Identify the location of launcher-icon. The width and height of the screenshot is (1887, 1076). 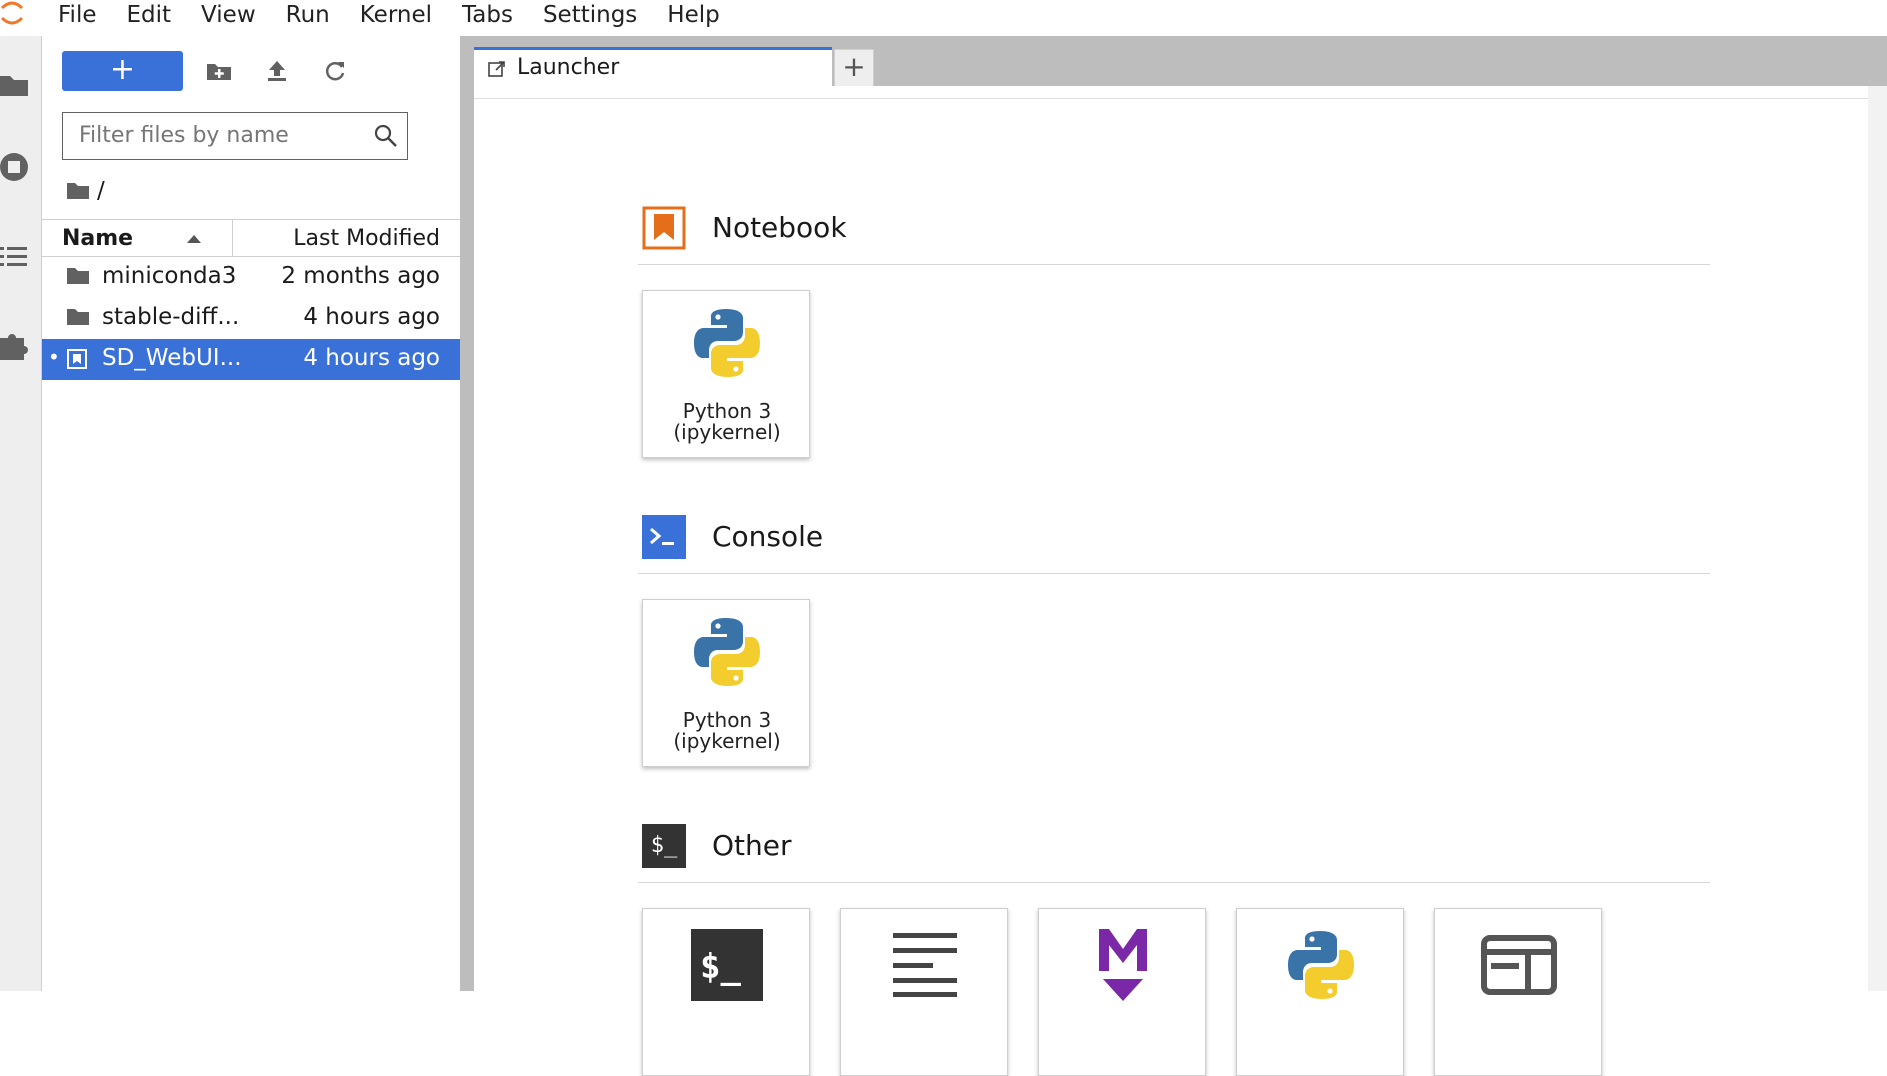
(496, 69).